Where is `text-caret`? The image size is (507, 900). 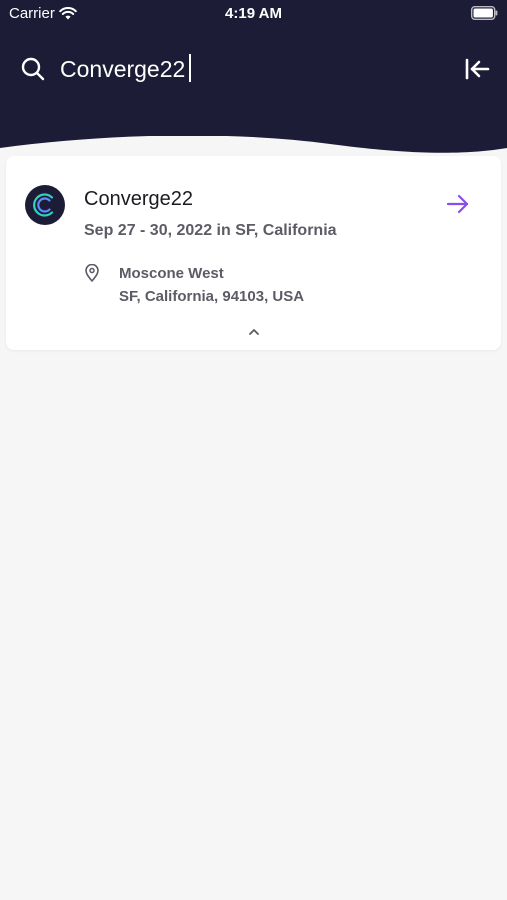
text-caret is located at coordinates (190, 68).